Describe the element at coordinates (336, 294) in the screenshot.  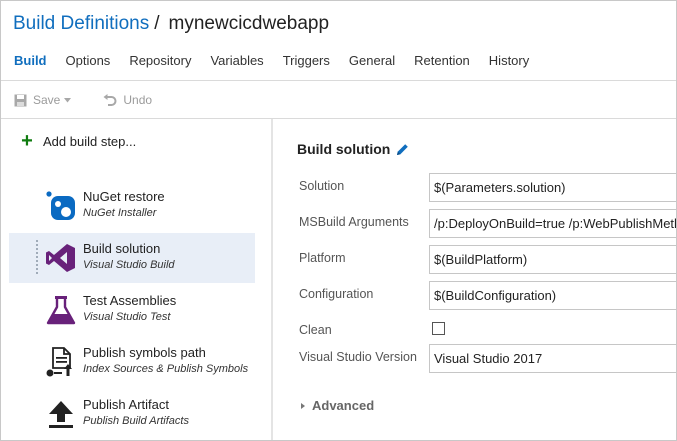
I see `field-label: Configuration` at that location.